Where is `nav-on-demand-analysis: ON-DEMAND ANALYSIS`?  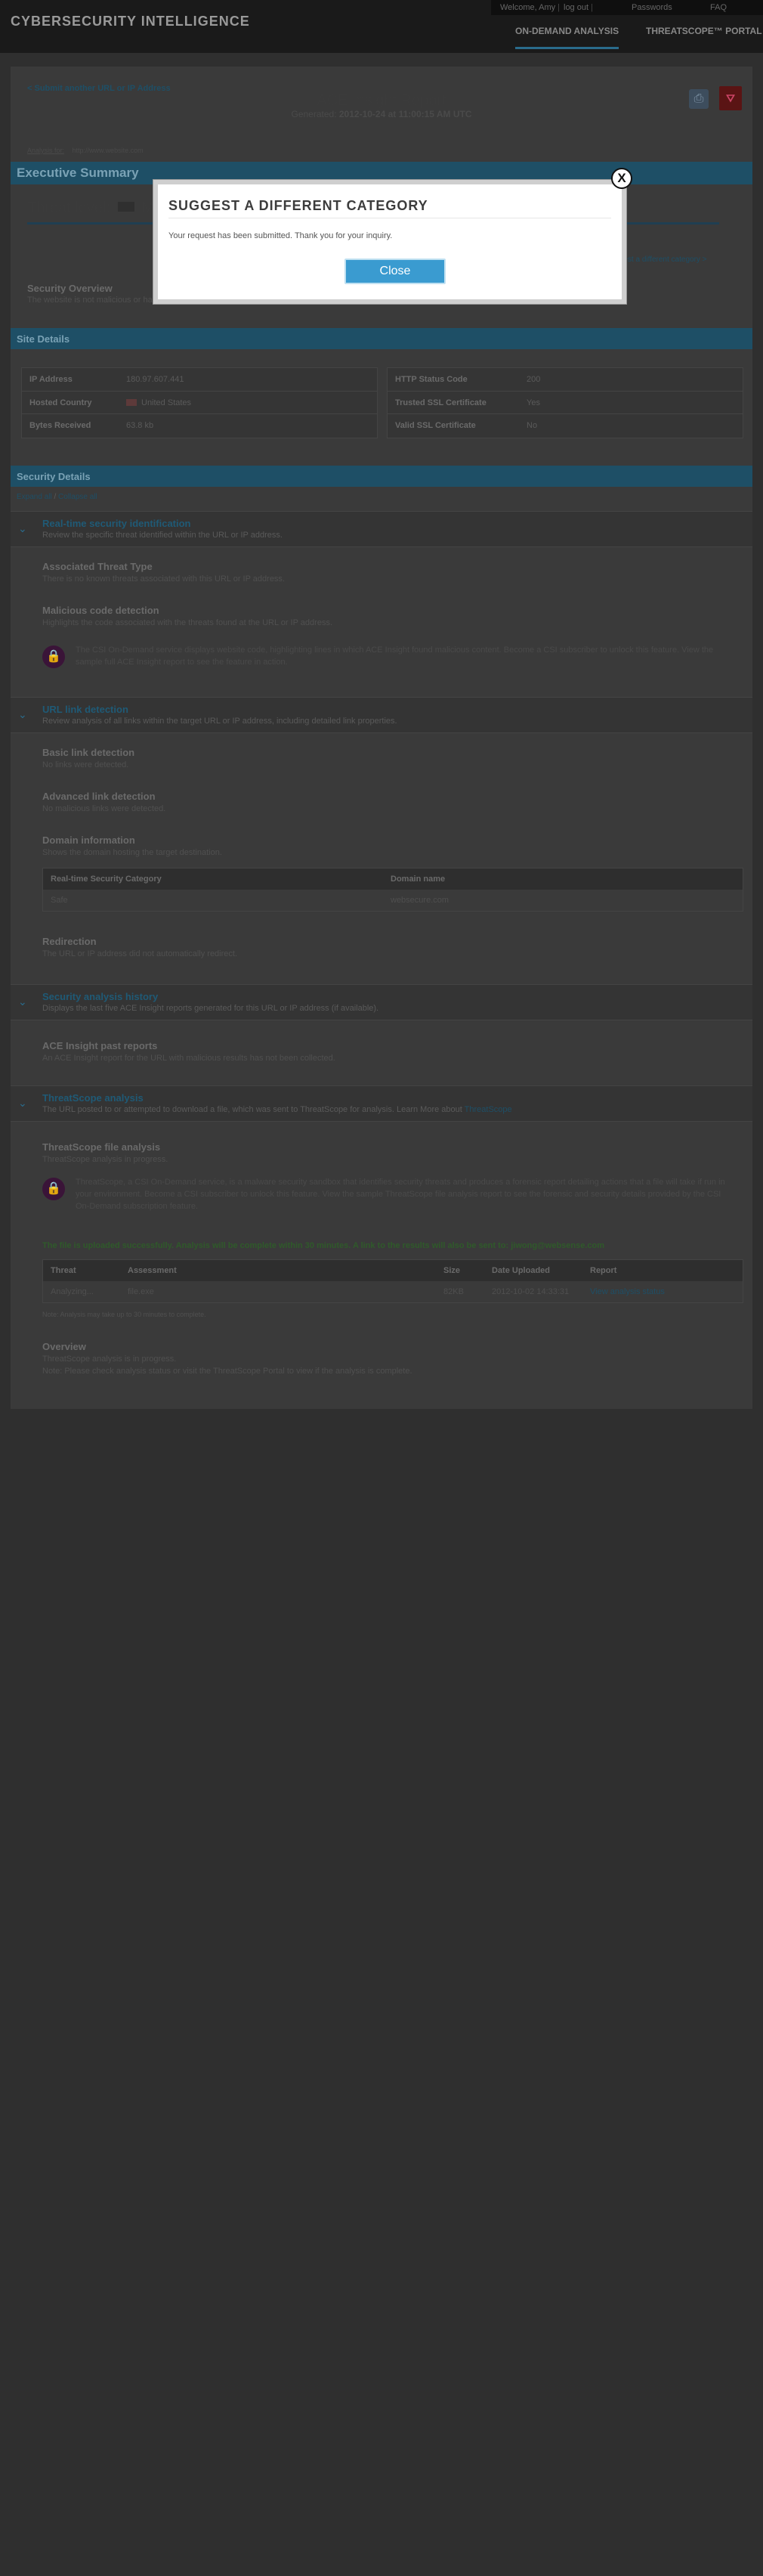 nav-on-demand-analysis: ON-DEMAND ANALYSIS is located at coordinates (567, 37).